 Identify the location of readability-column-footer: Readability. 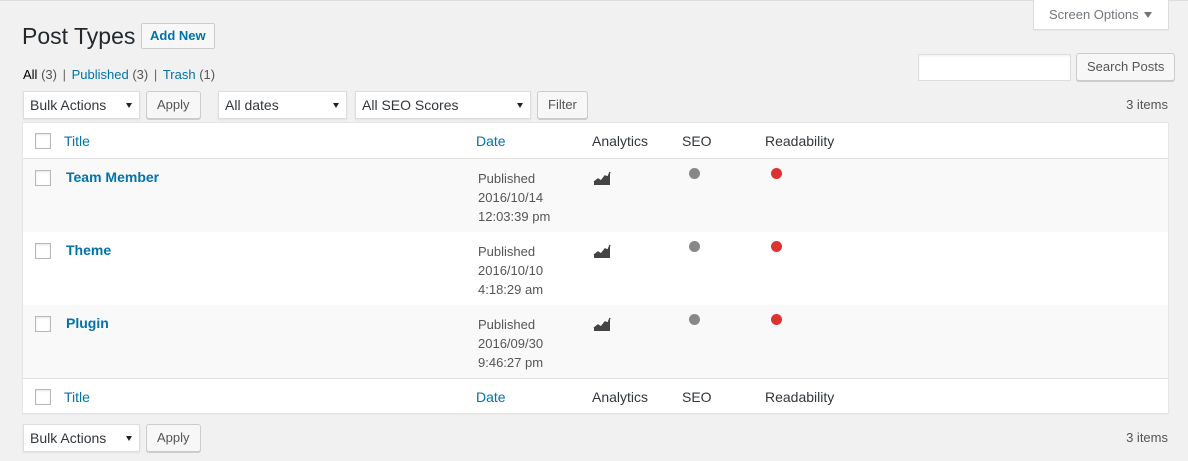
(800, 397).